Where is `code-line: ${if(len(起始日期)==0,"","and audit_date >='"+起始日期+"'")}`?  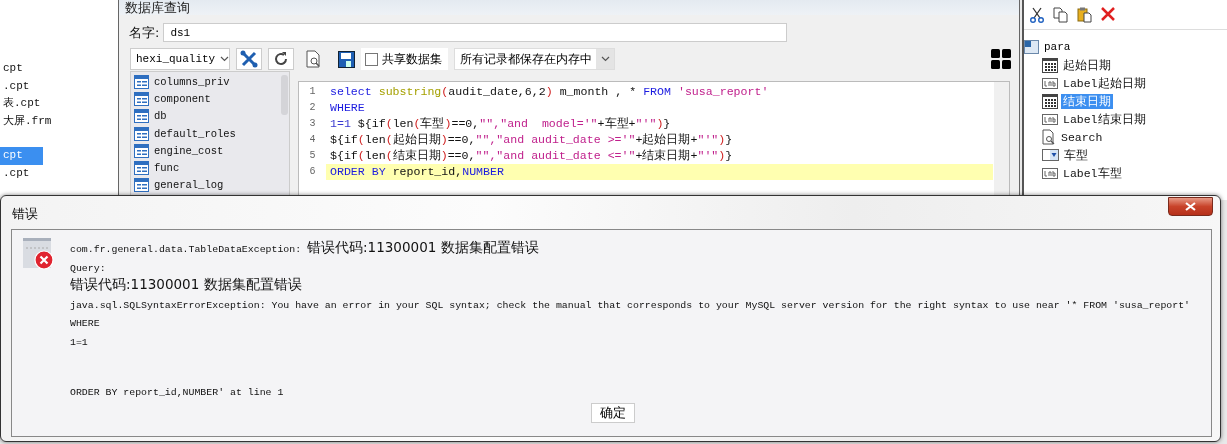 code-line: ${if(len(起始日期)==0,"","and audit_date >='"+起始日期+"'")} is located at coordinates (531, 140).